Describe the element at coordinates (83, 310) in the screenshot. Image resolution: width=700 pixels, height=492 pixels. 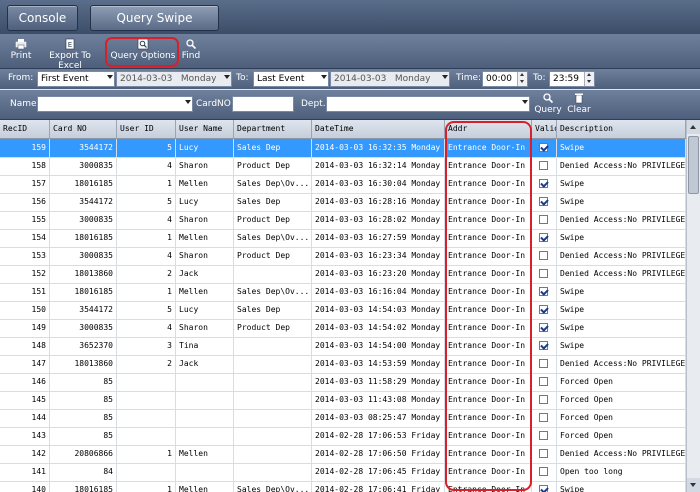
I see `cell-card: 3544172` at that location.